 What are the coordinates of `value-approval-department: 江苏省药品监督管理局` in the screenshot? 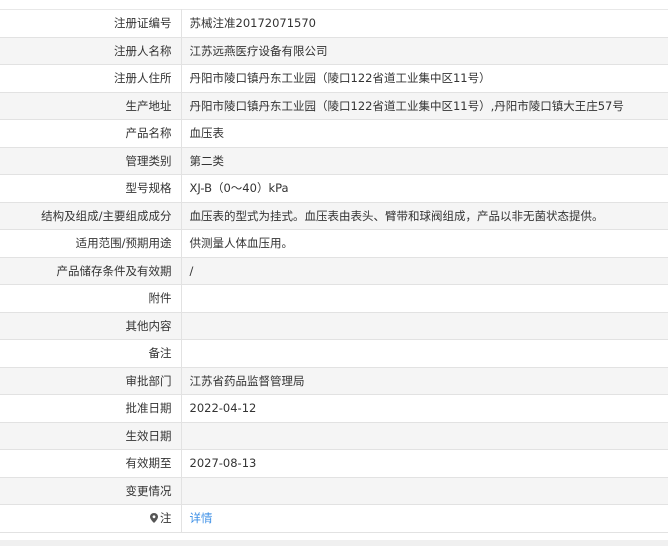 It's located at (424, 380).